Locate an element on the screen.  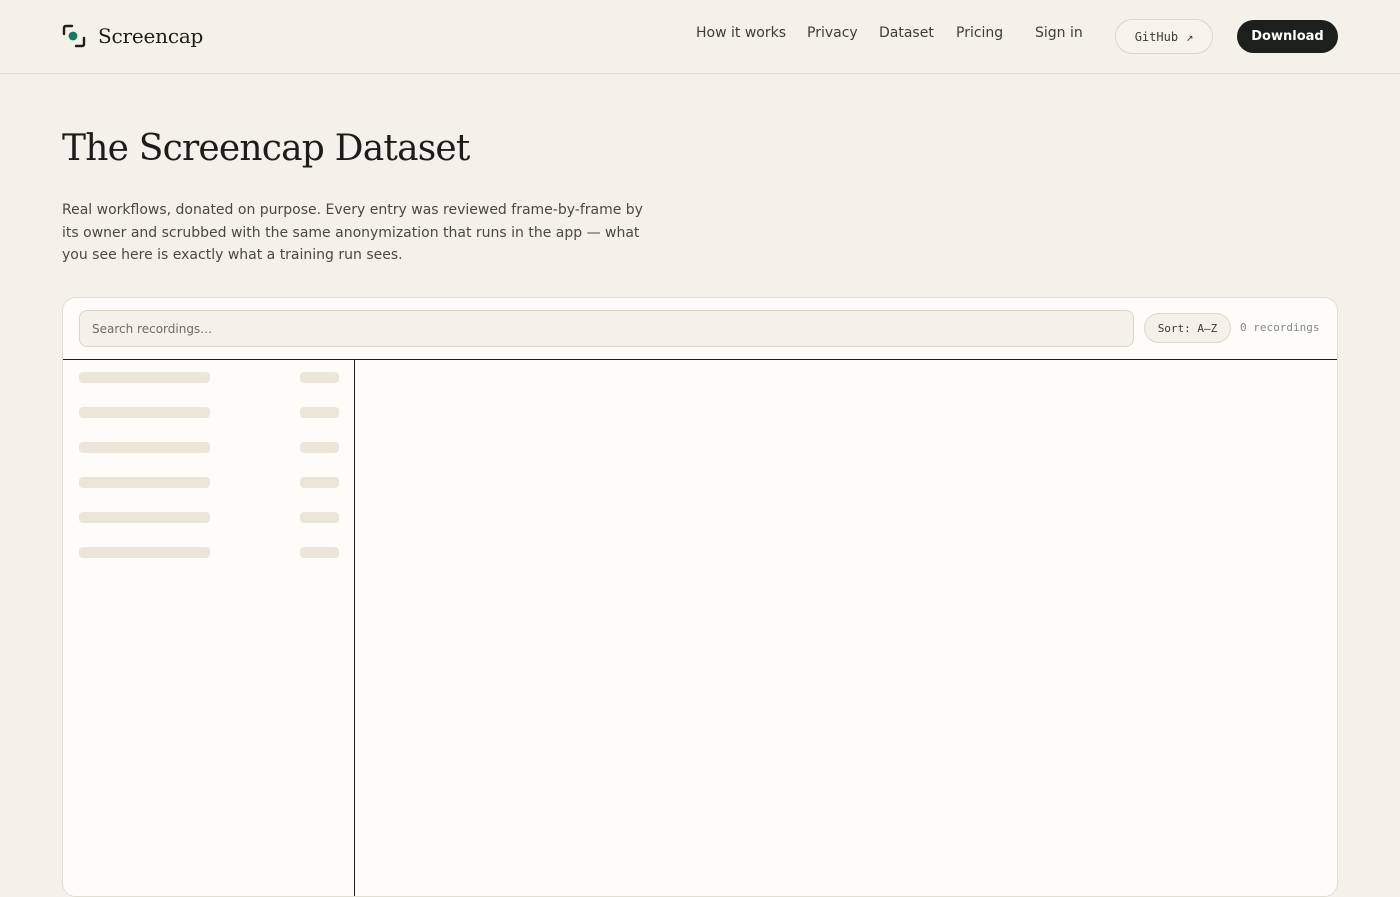
browser-toolbar: Sort: A–Z 0 recordings is located at coordinates (700, 329).